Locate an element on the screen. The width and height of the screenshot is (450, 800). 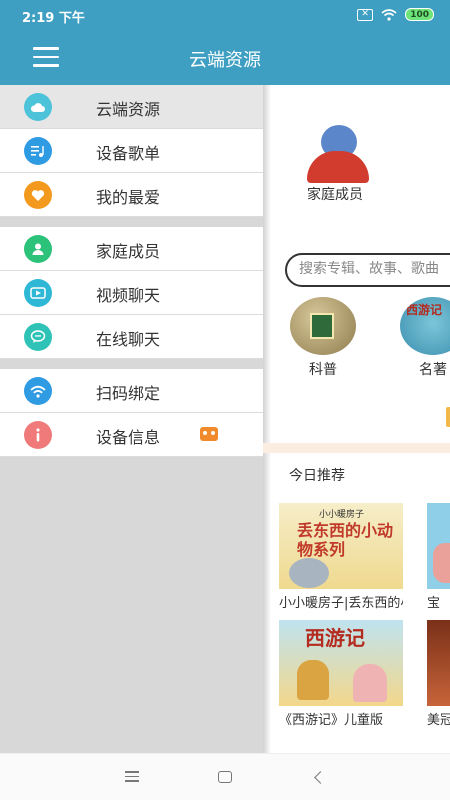
drawer-item-label: 设备信息 is located at coordinates (128, 437).